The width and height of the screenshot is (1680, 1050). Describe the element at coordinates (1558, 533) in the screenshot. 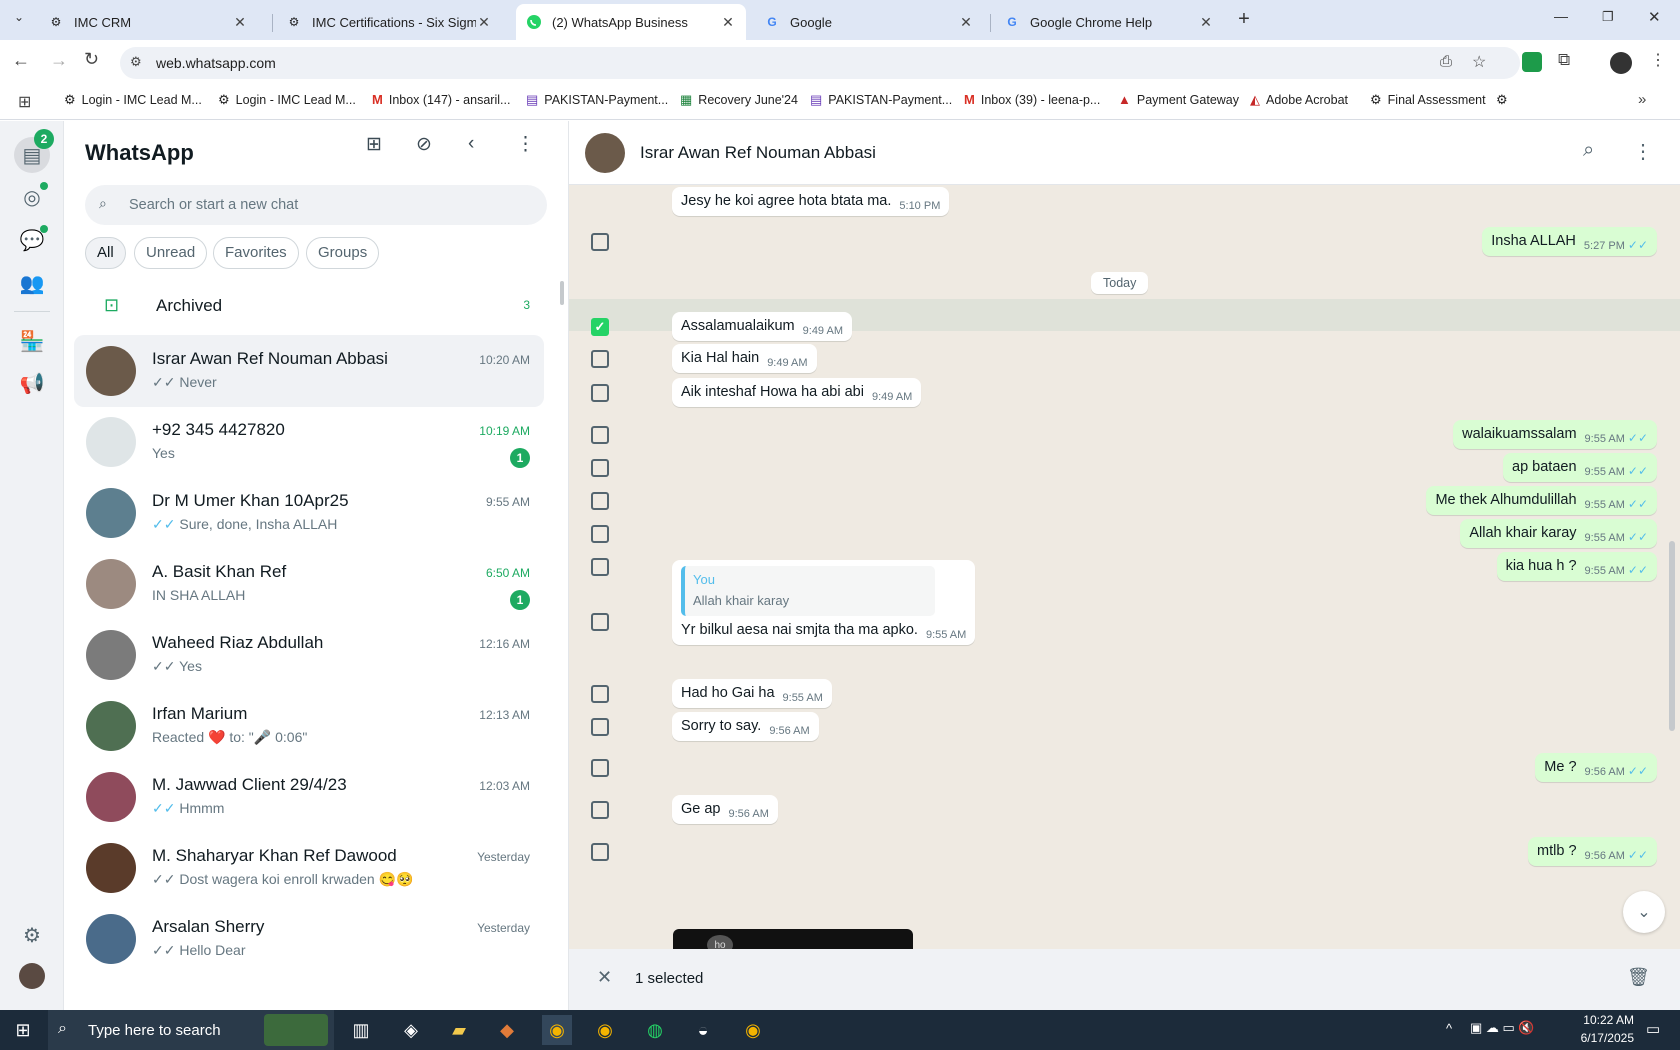

I see `outgoing-message: Allah khair karay 9:55 AM ✓✓` at that location.